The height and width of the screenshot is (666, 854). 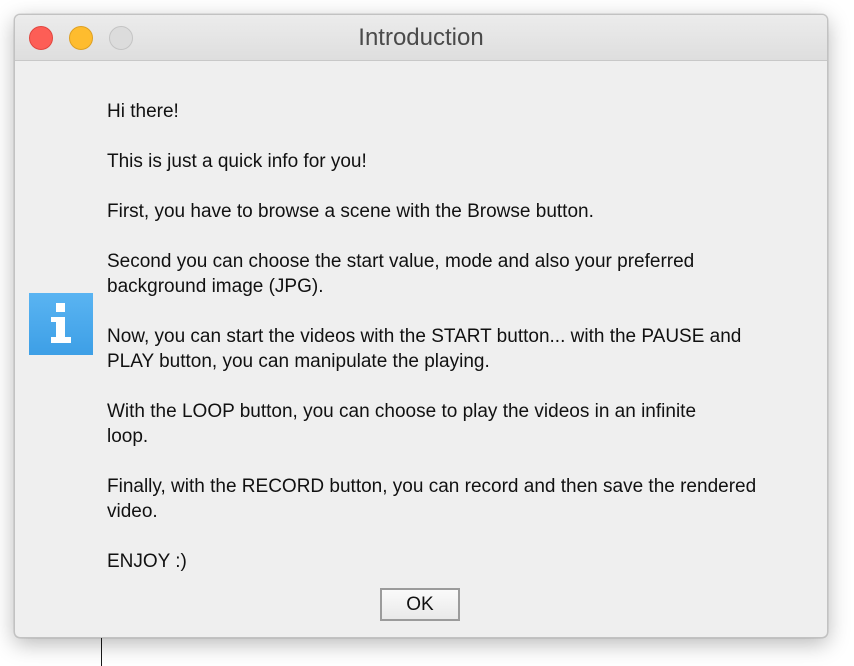 What do you see at coordinates (420, 604) in the screenshot?
I see `ok-button: OK` at bounding box center [420, 604].